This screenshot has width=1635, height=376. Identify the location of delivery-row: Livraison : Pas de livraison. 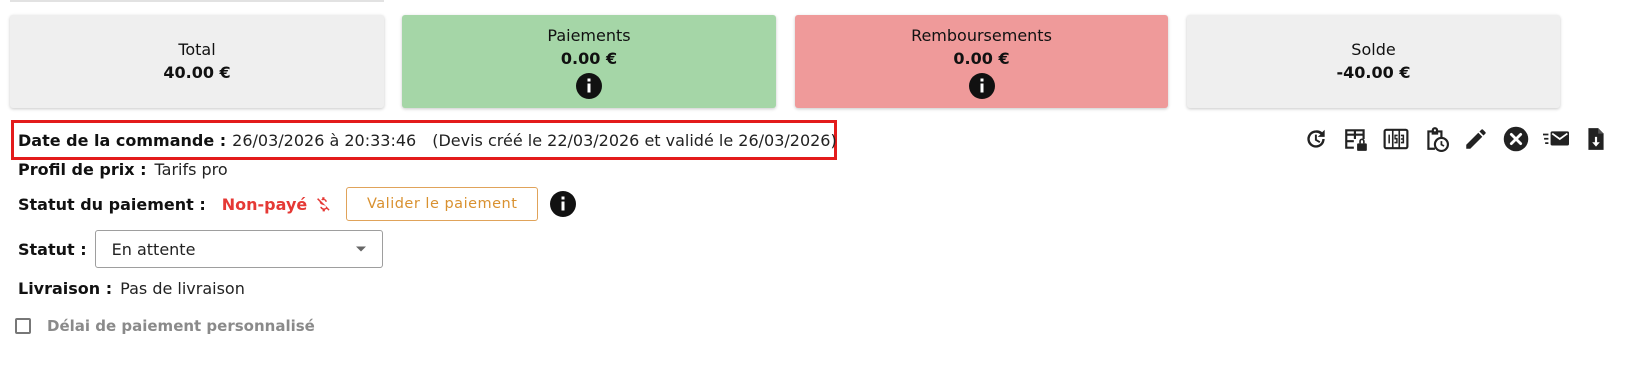
(131, 288).